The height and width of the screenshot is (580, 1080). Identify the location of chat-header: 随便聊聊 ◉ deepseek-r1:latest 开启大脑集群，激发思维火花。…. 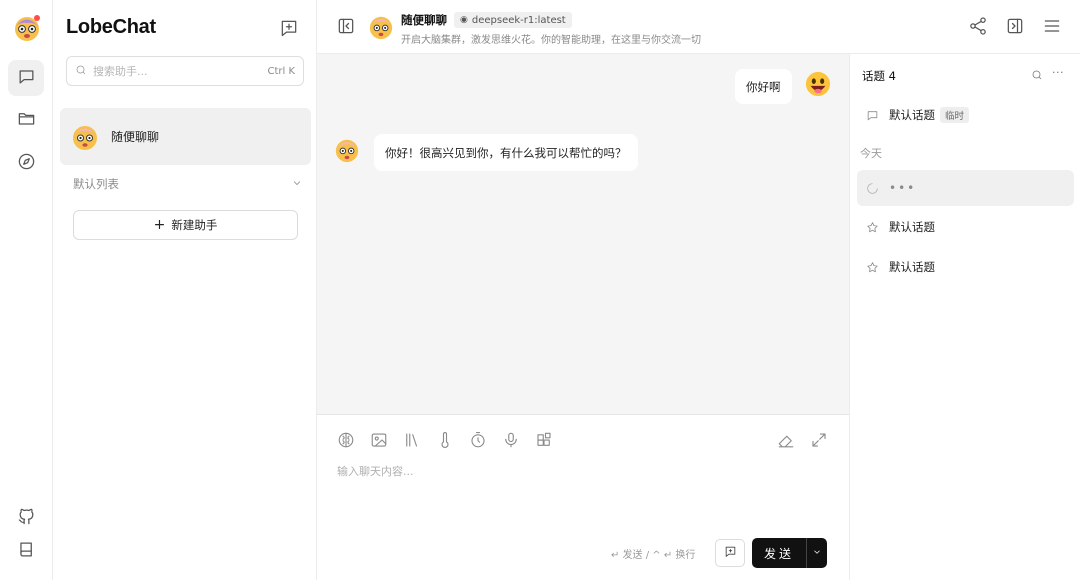
(698, 27).